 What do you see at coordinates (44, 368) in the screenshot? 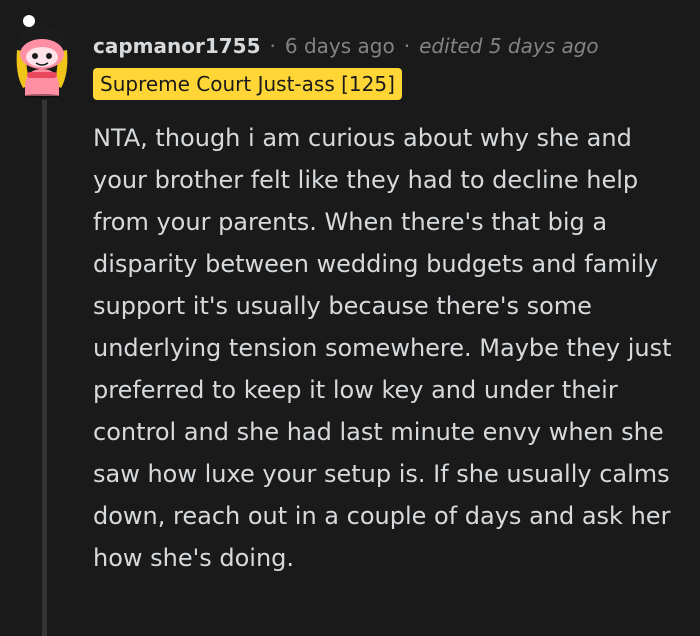
I see `thread-collapse-line` at bounding box center [44, 368].